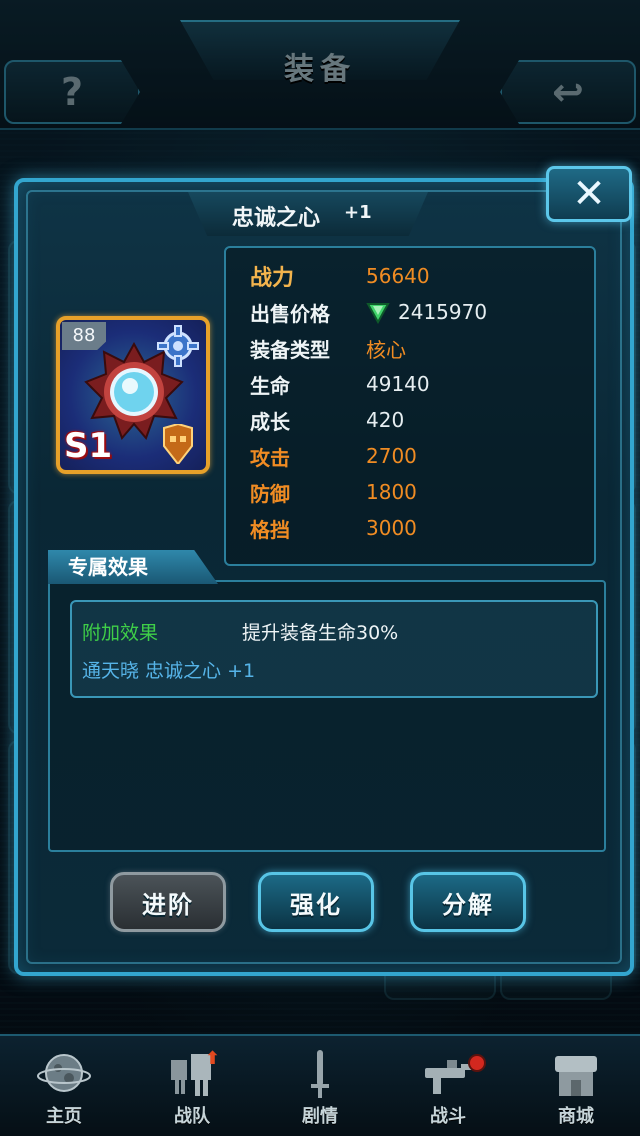  I want to click on strengthen-button: 强化, so click(316, 902).